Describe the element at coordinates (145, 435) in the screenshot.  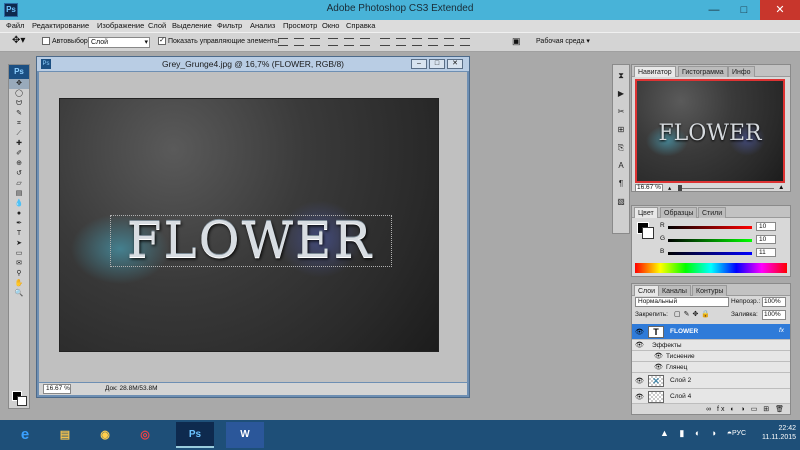
I see `chrome-icon: ◎` at that location.